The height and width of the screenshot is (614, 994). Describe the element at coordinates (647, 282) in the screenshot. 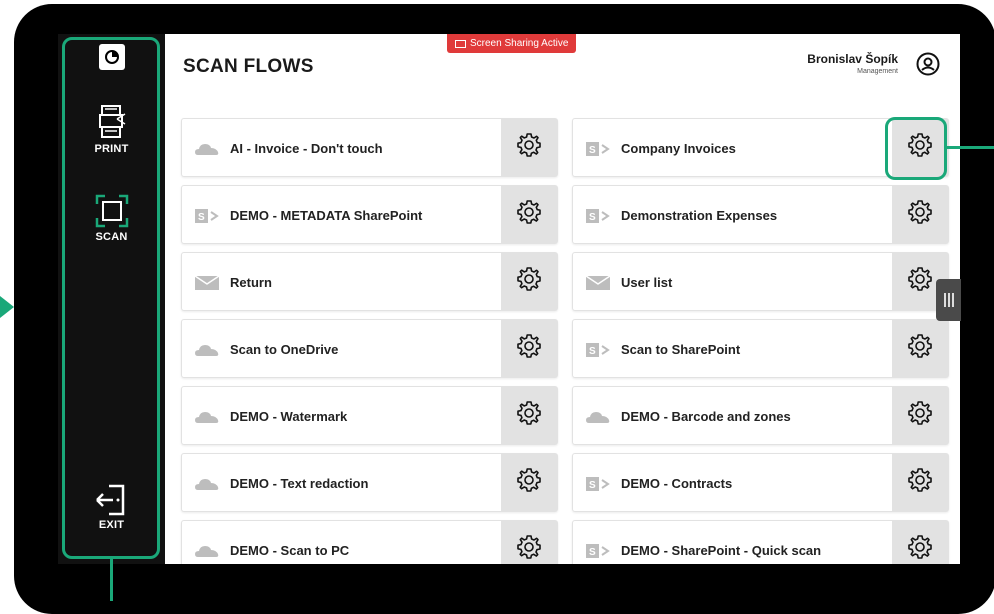

I see `flow-label: User list` at that location.